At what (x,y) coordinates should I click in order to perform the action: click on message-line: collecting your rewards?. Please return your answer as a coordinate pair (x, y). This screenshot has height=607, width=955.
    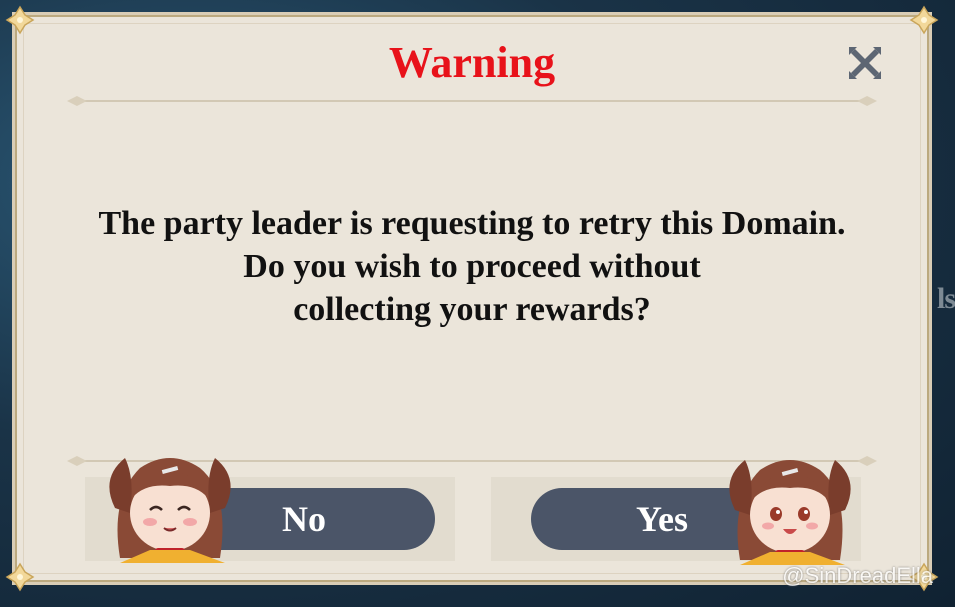
    Looking at the image, I should click on (472, 309).